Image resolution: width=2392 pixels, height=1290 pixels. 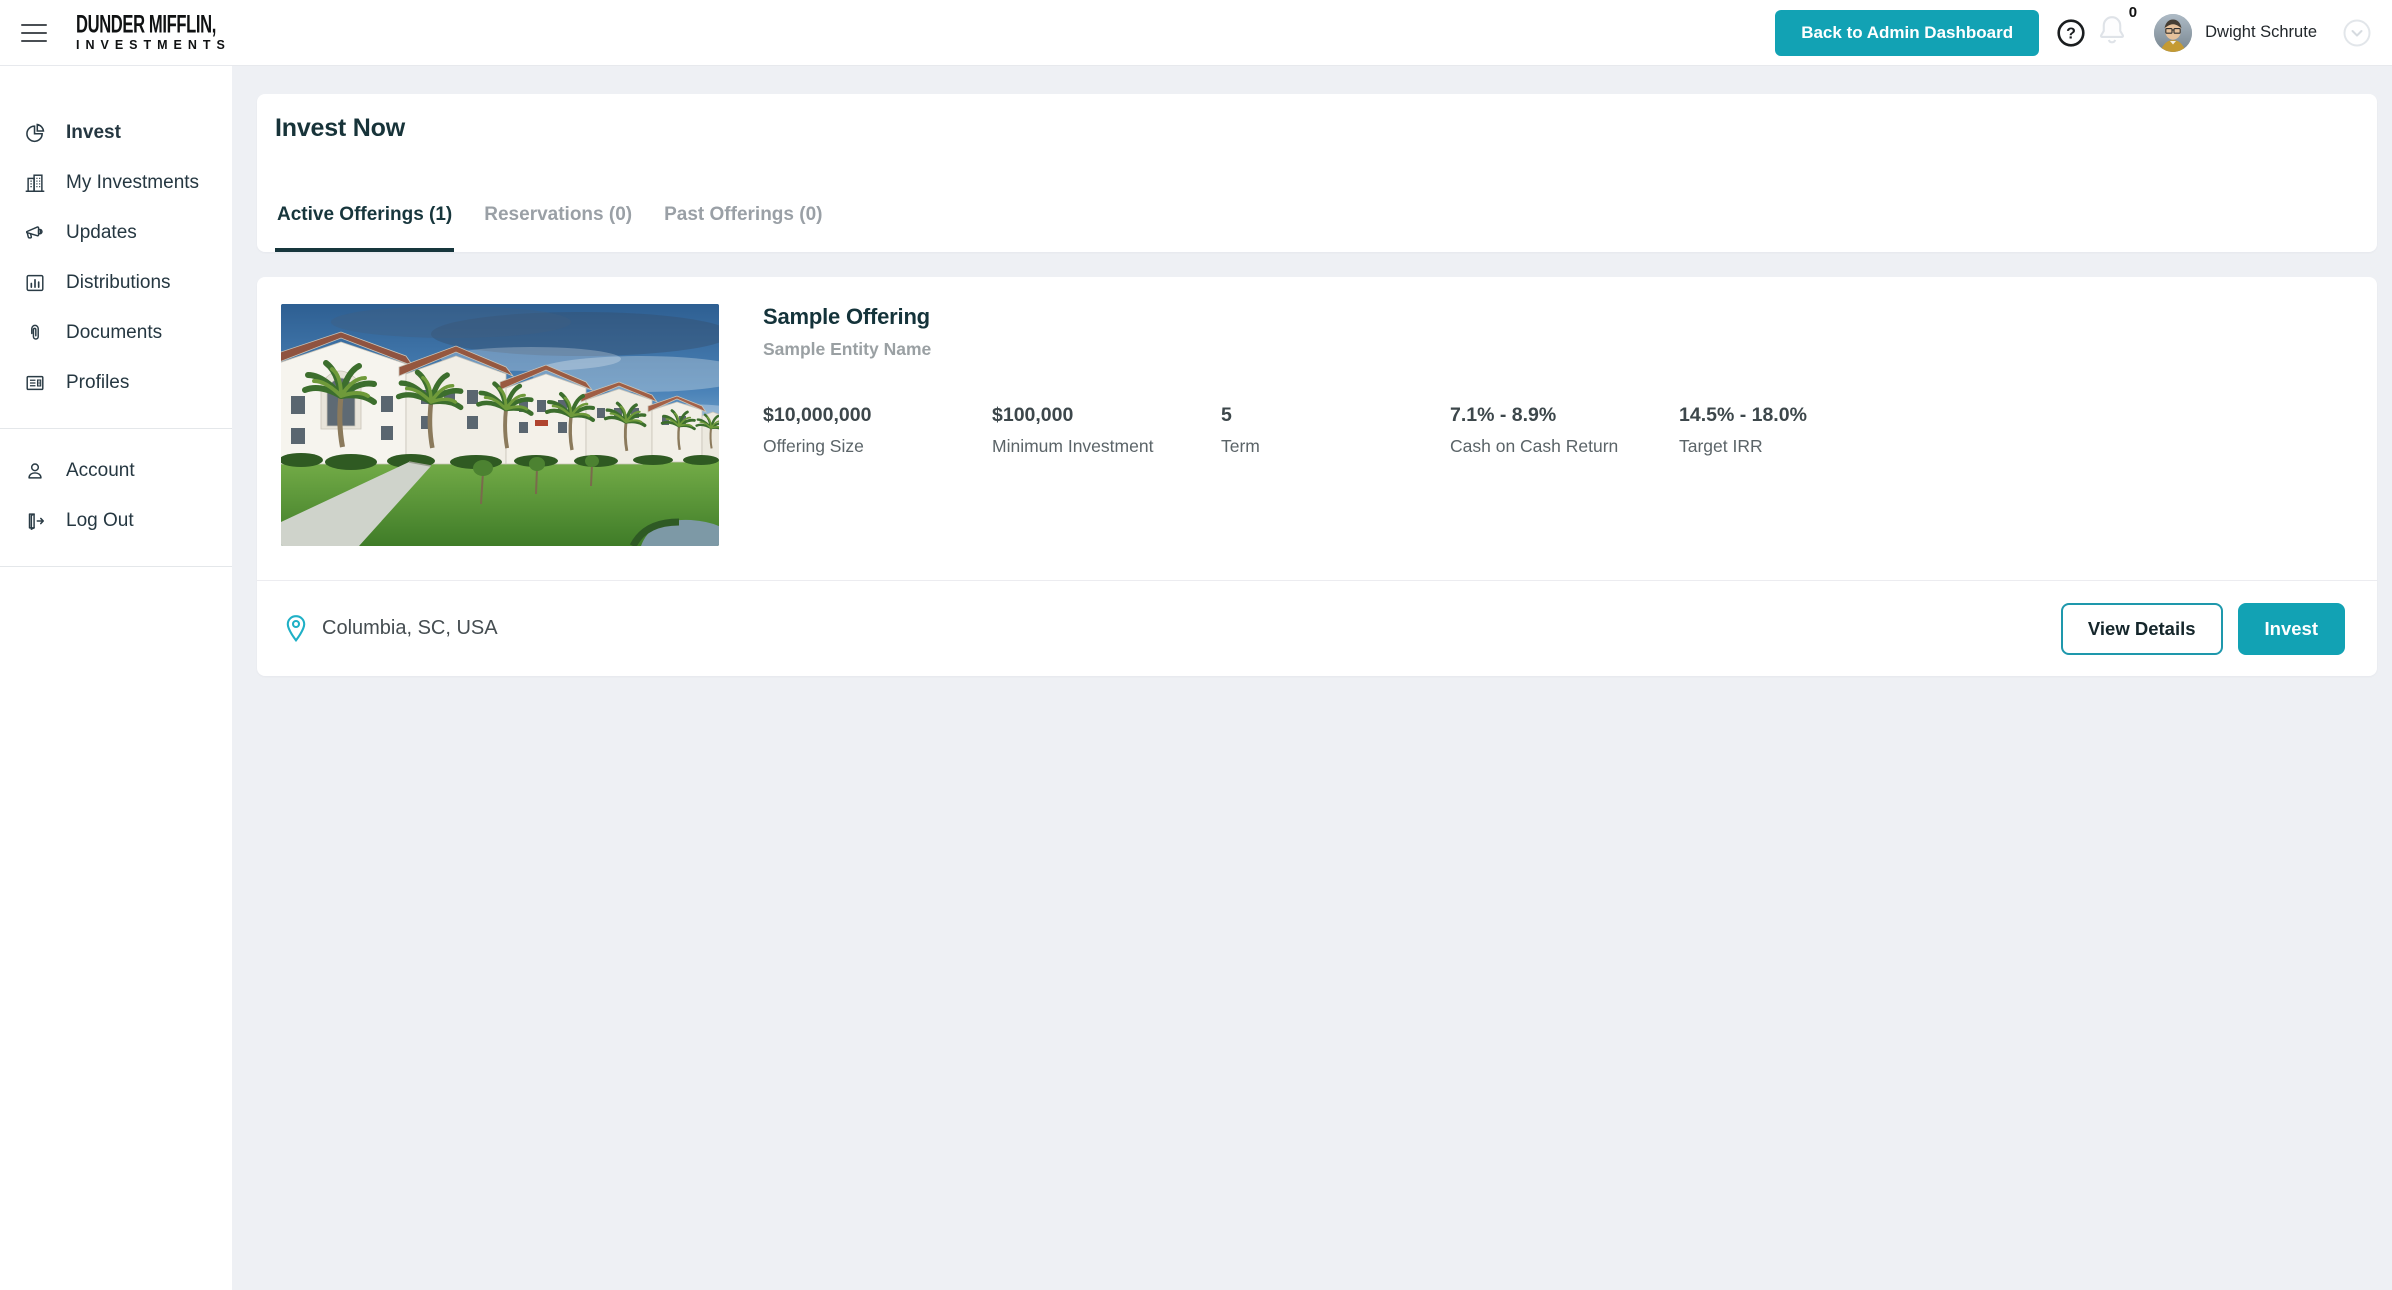 I want to click on help-icon: ?, so click(x=2071, y=33).